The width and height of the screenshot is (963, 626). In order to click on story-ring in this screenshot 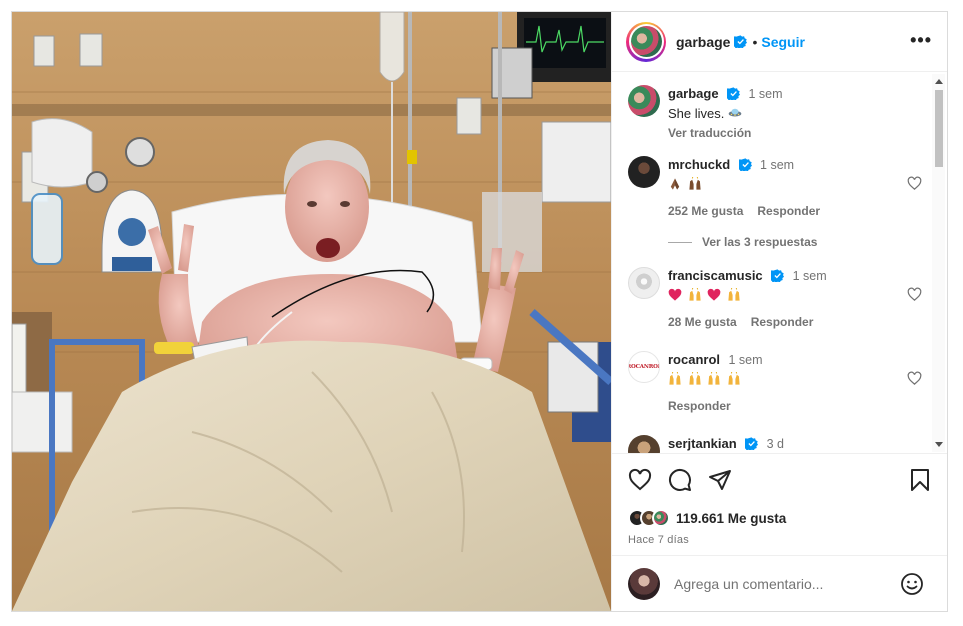, I will do `click(646, 41)`.